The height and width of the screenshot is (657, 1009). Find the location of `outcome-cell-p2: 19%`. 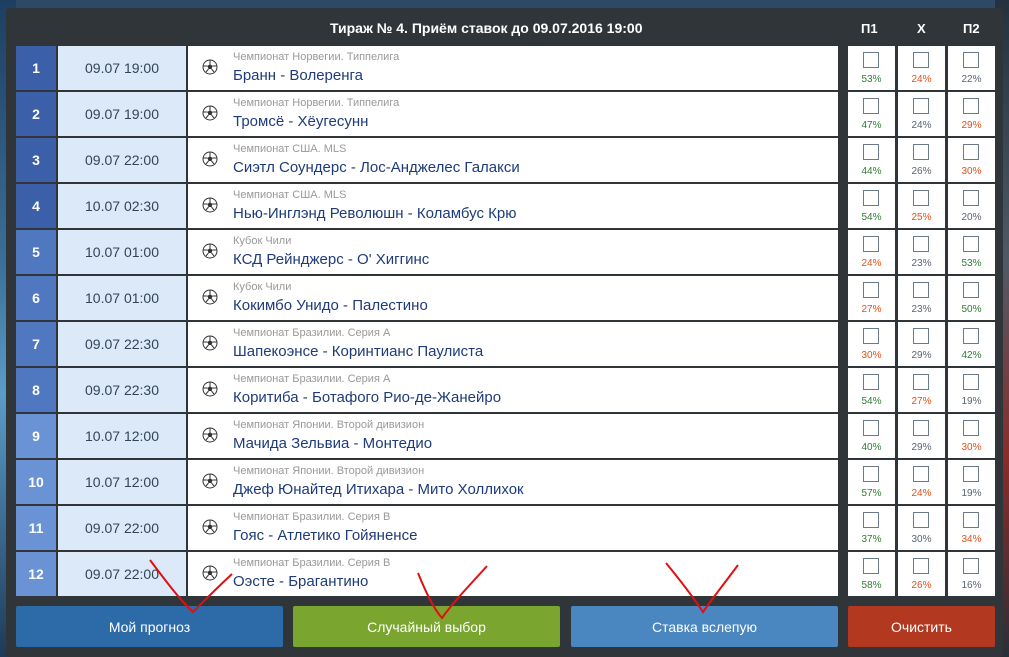

outcome-cell-p2: 19% is located at coordinates (971, 482).